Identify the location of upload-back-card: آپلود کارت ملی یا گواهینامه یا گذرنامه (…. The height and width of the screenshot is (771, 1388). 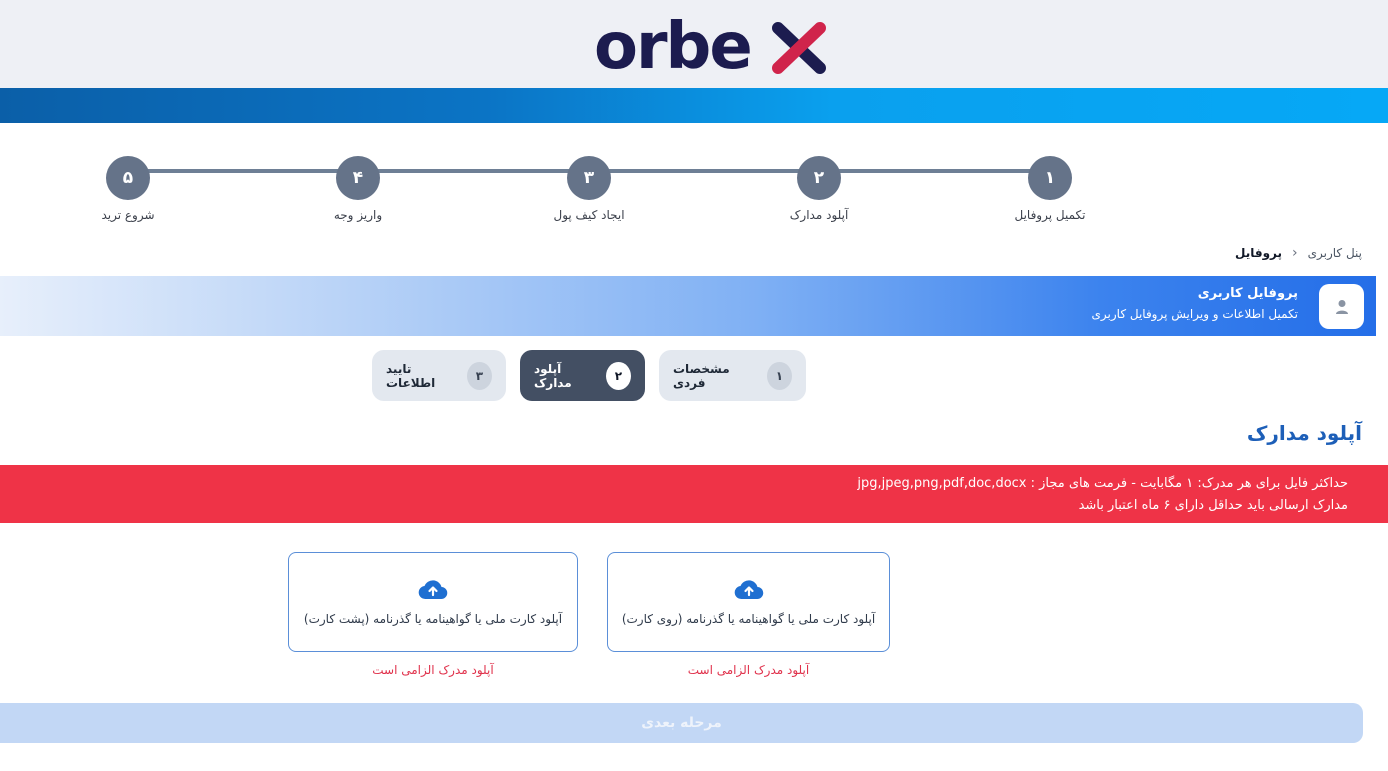
(433, 602).